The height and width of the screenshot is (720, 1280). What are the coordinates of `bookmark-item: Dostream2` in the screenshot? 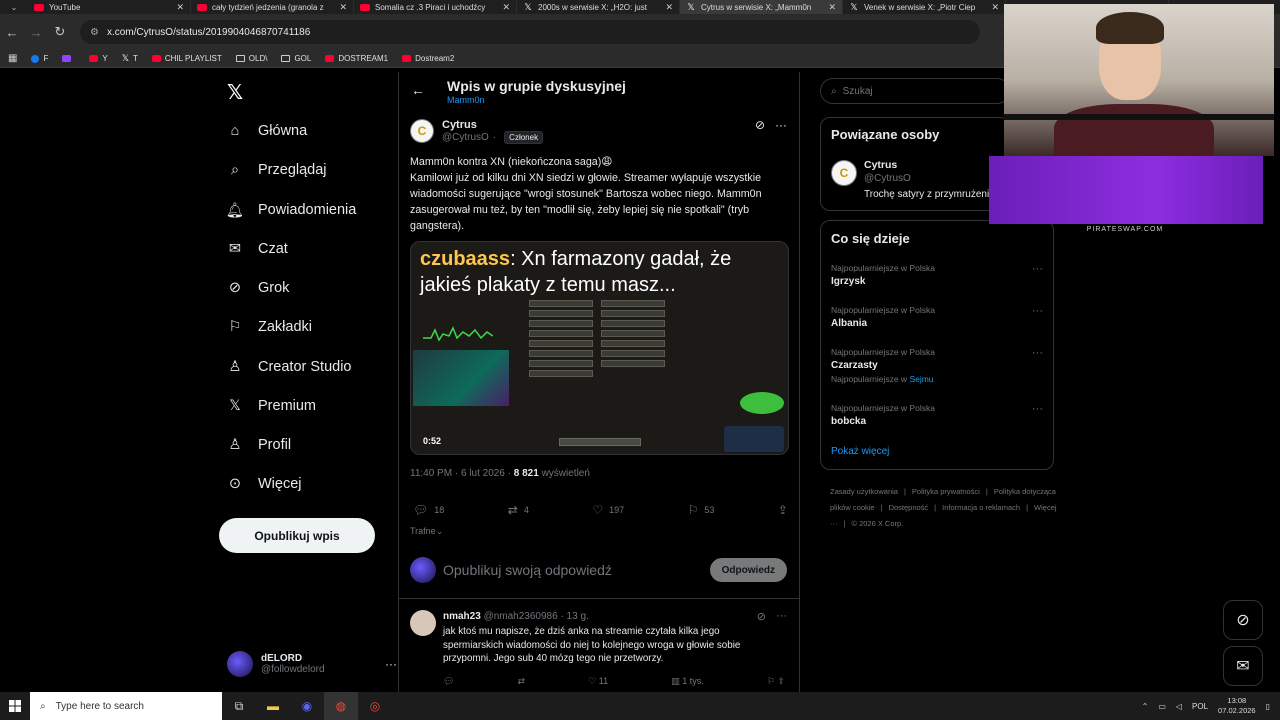 It's located at (428, 58).